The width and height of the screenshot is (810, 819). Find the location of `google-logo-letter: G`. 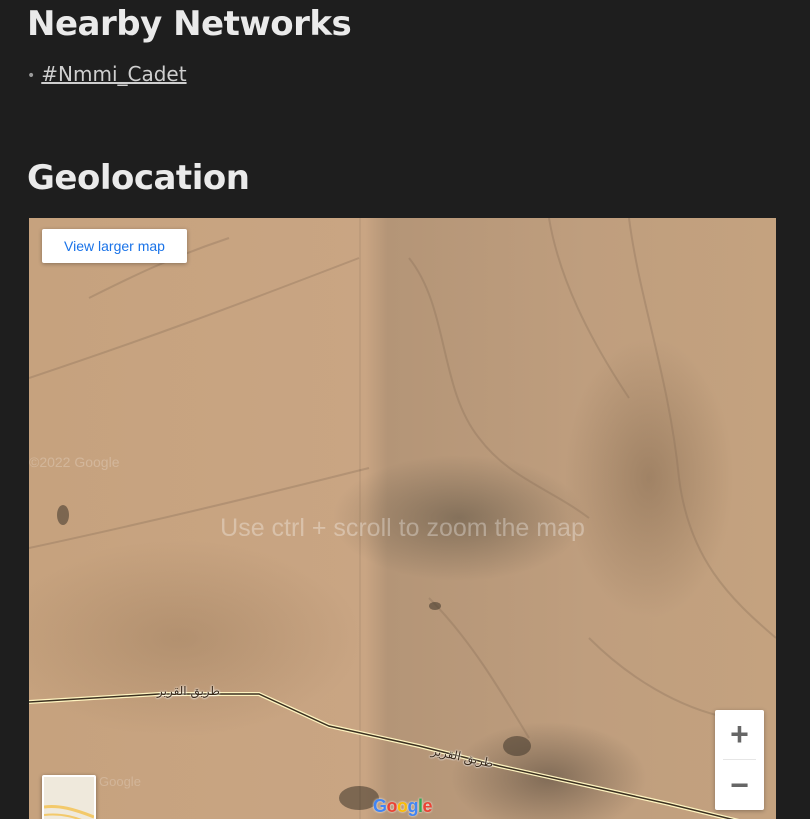

google-logo-letter: G is located at coordinates (380, 806).